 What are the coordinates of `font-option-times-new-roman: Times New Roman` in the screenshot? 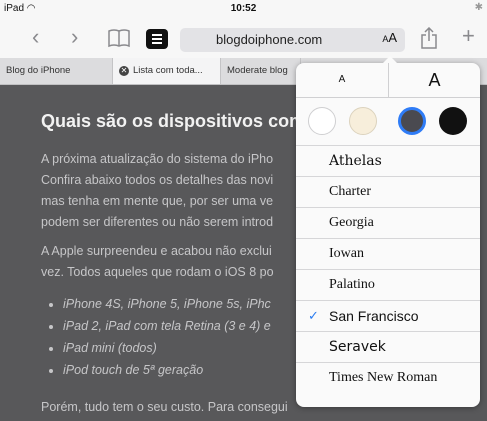 It's located at (388, 377).